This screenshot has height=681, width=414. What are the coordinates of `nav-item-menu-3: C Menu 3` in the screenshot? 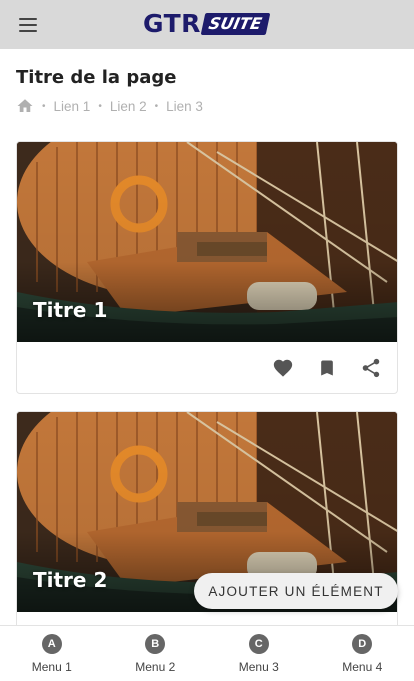 It's located at (259, 653).